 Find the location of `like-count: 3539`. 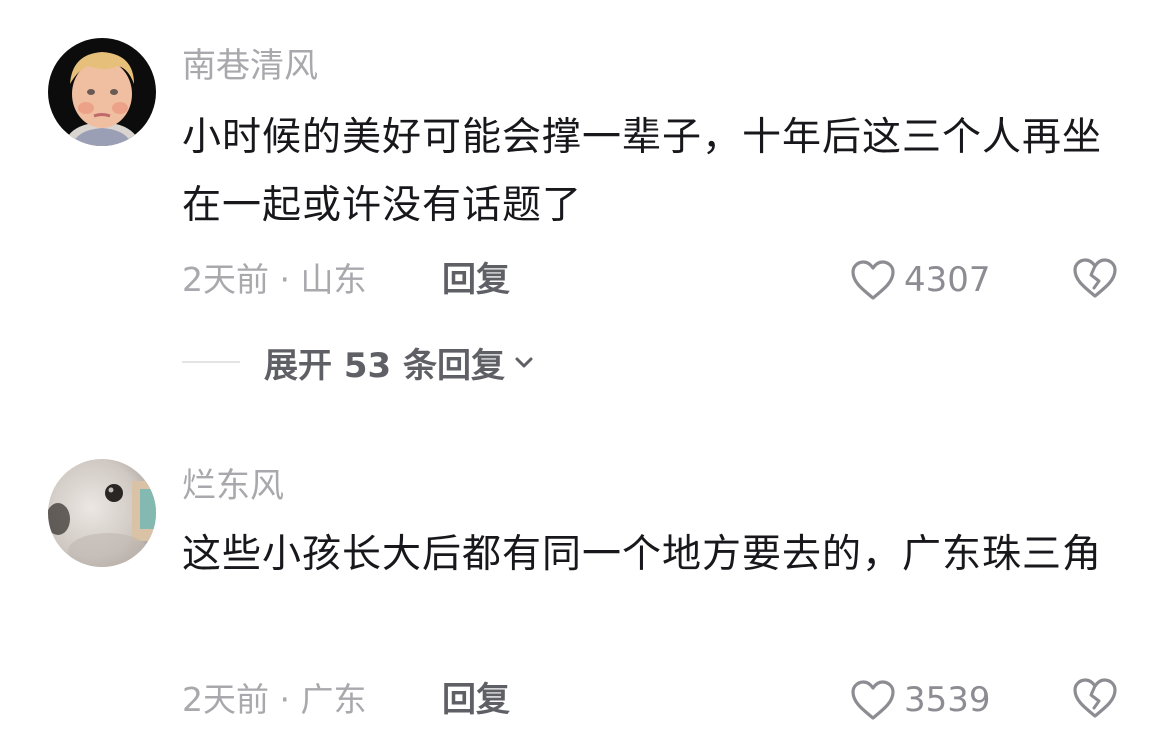

like-count: 3539 is located at coordinates (947, 700).